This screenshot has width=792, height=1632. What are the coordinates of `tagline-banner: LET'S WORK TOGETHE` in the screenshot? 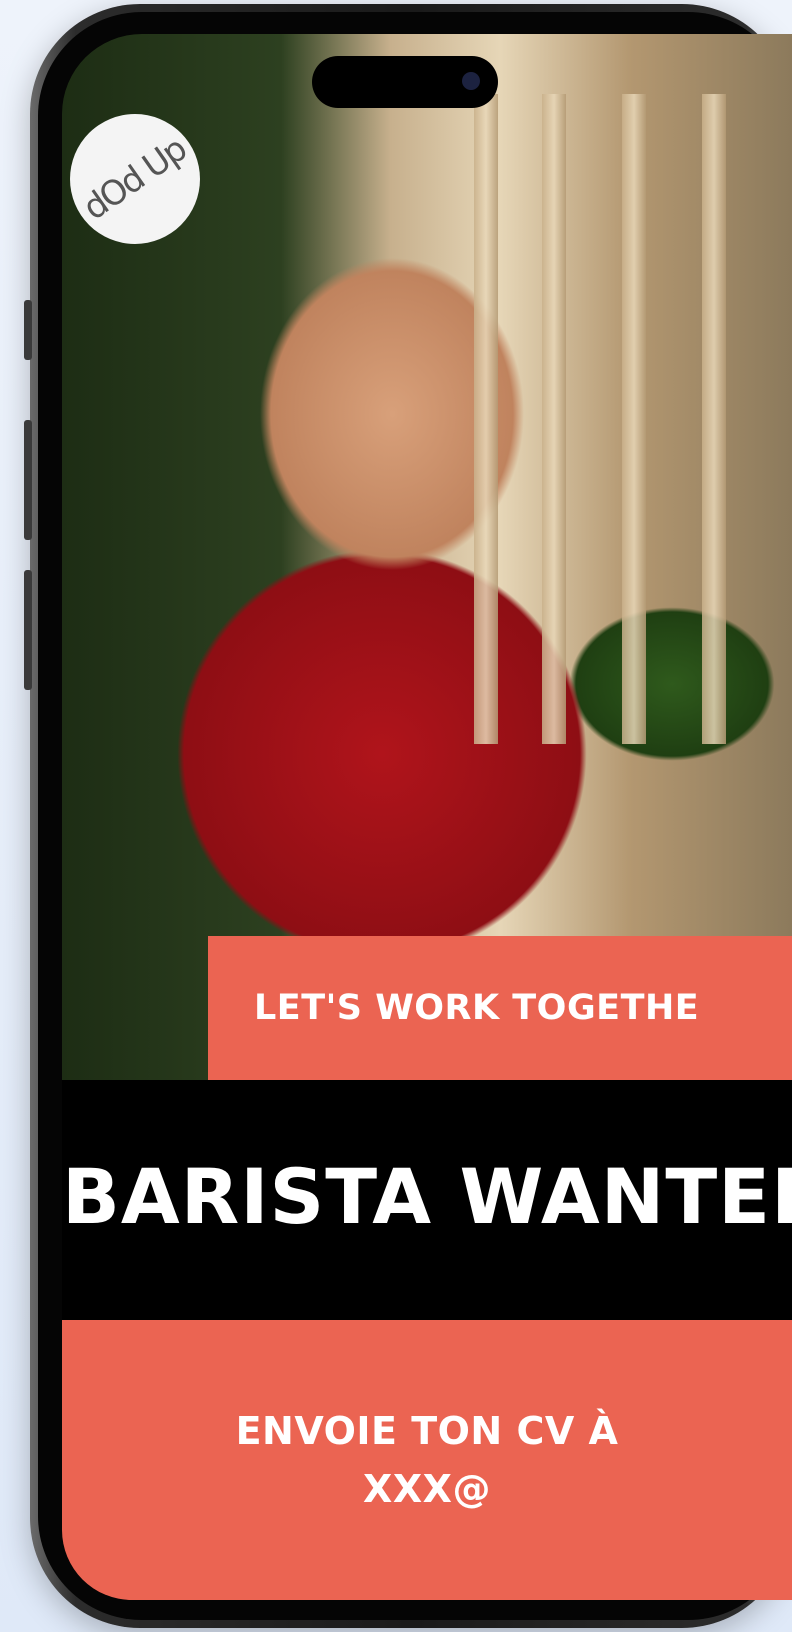 It's located at (500, 1008).